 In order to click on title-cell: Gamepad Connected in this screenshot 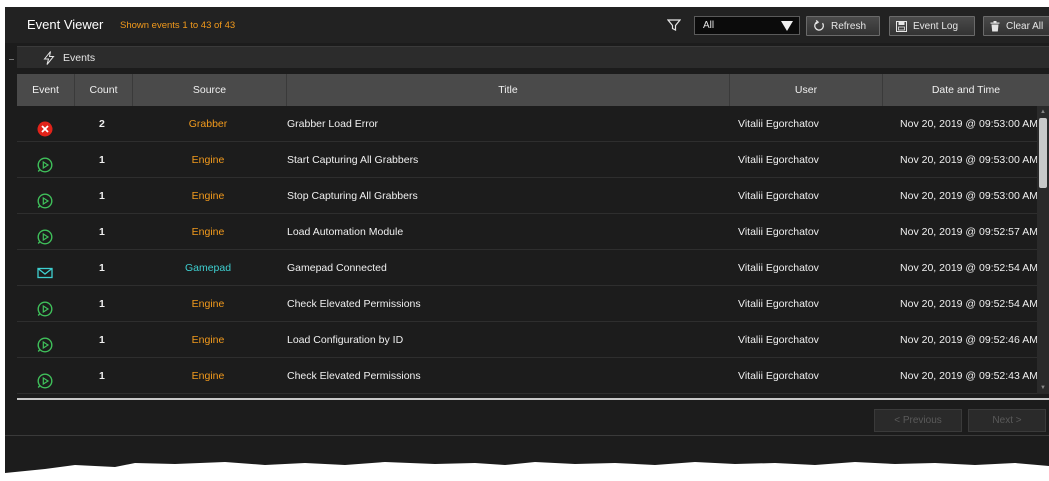, I will do `click(337, 268)`.